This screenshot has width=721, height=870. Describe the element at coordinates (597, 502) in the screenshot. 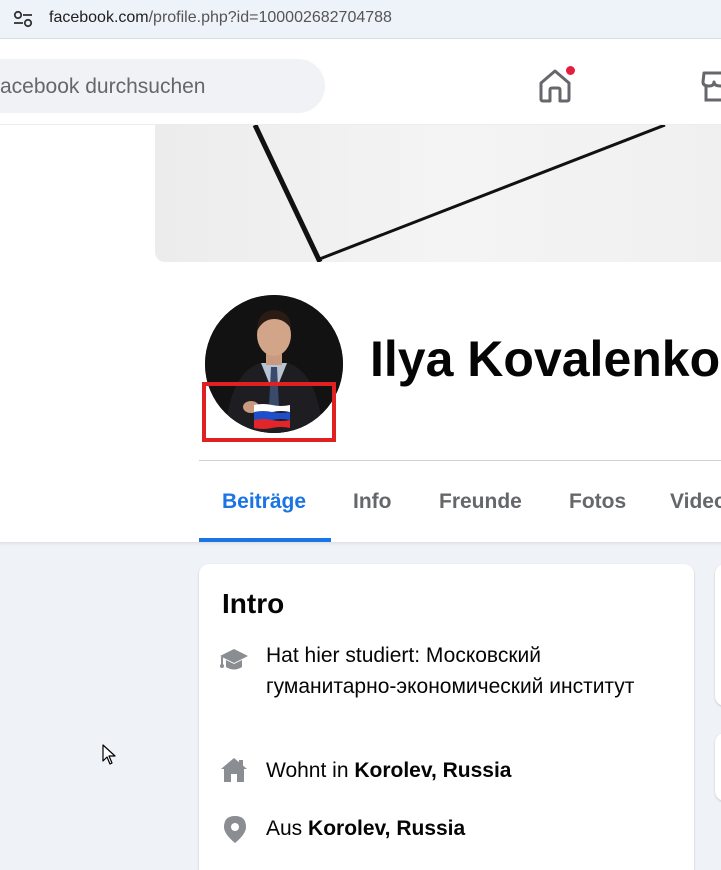

I see `tab-fotos: Fotos` at that location.